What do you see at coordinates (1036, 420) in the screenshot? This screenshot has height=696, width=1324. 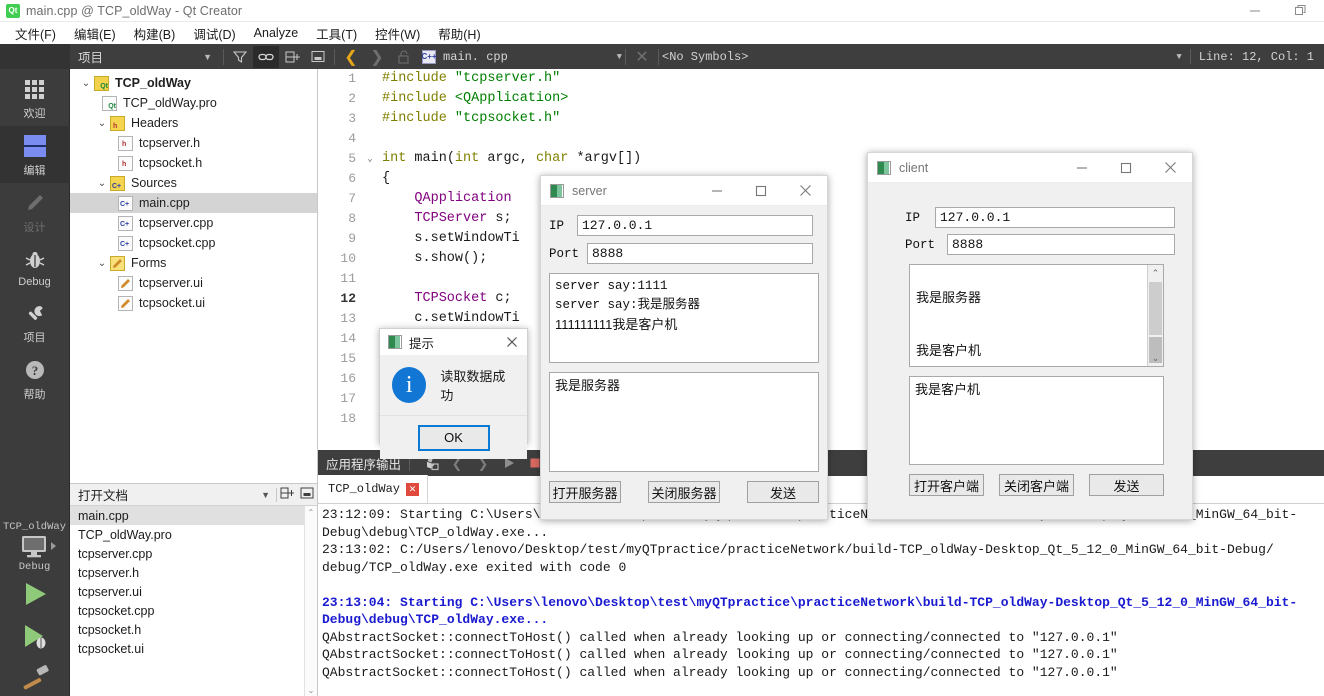 I see `client-send-box: 我是客户机` at bounding box center [1036, 420].